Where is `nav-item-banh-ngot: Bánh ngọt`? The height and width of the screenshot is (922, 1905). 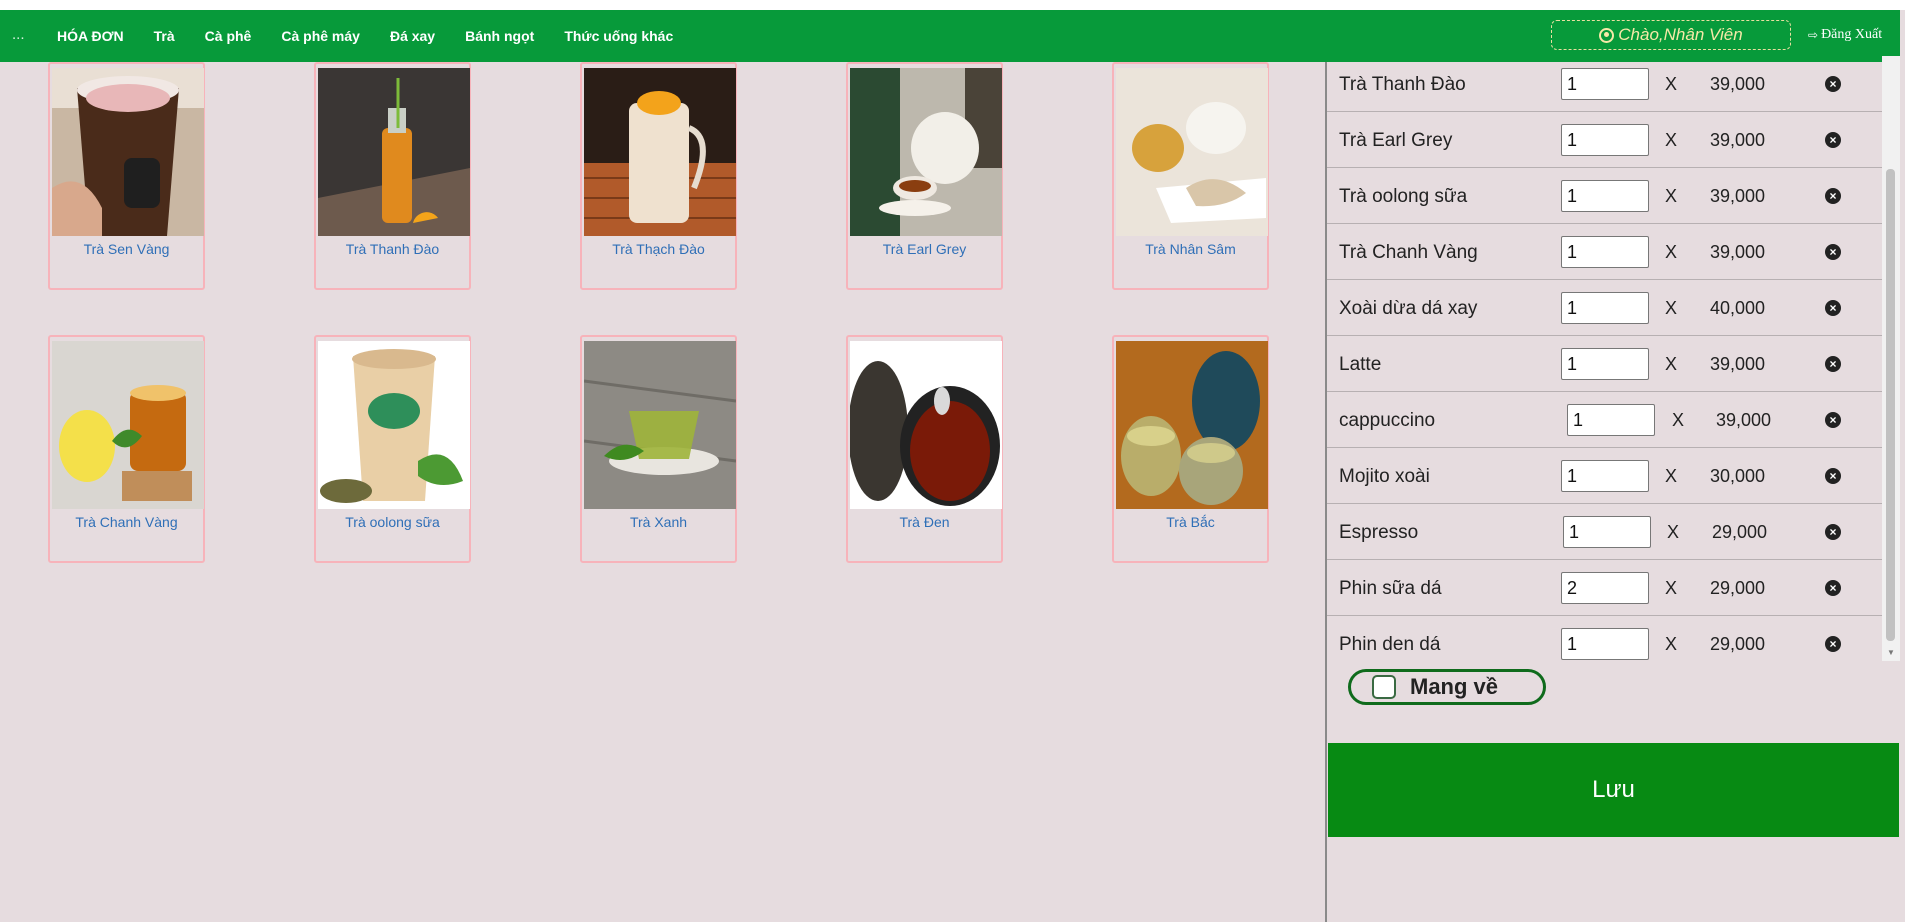
nav-item-banh-ngot: Bánh ngọt is located at coordinates (499, 36).